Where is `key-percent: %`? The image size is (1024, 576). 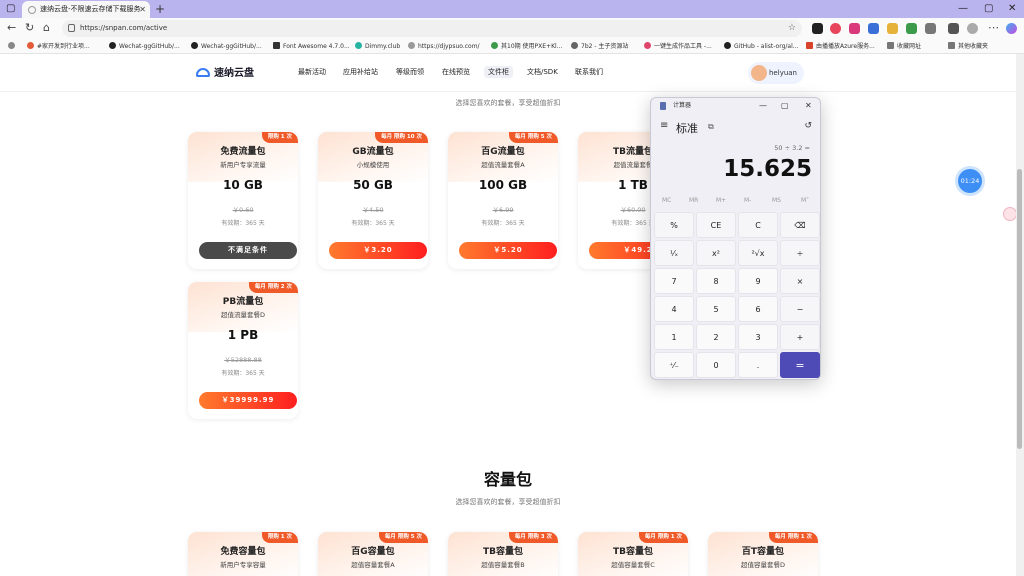
key-percent: % is located at coordinates (674, 225).